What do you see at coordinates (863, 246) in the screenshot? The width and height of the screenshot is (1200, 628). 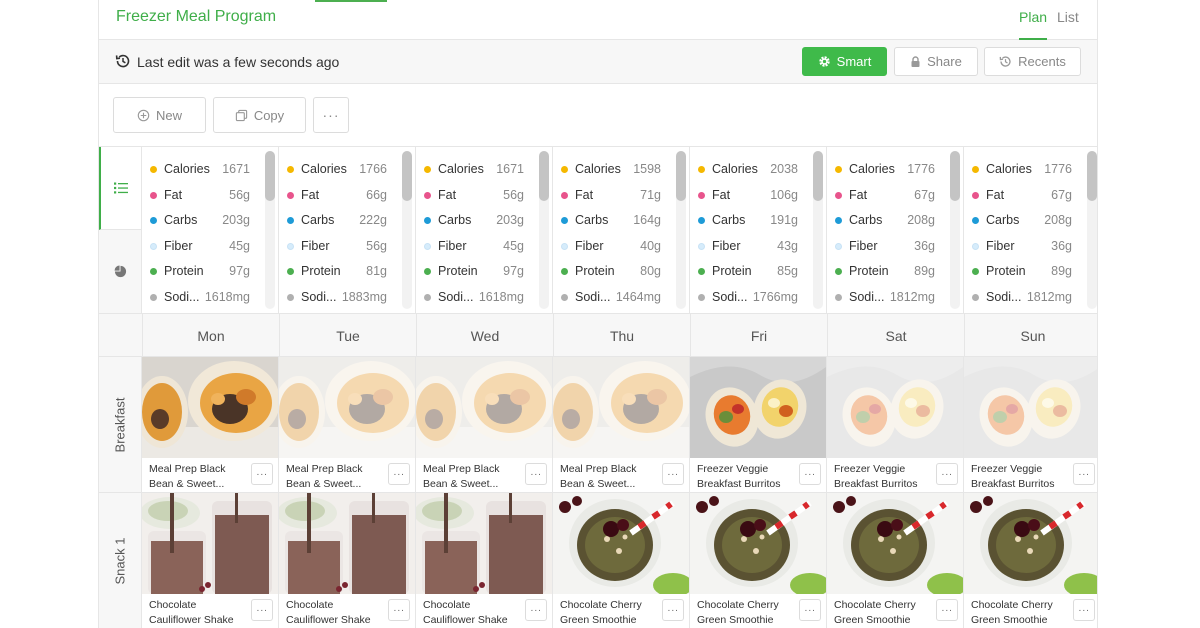 I see `nutrient-label: Fiber` at bounding box center [863, 246].